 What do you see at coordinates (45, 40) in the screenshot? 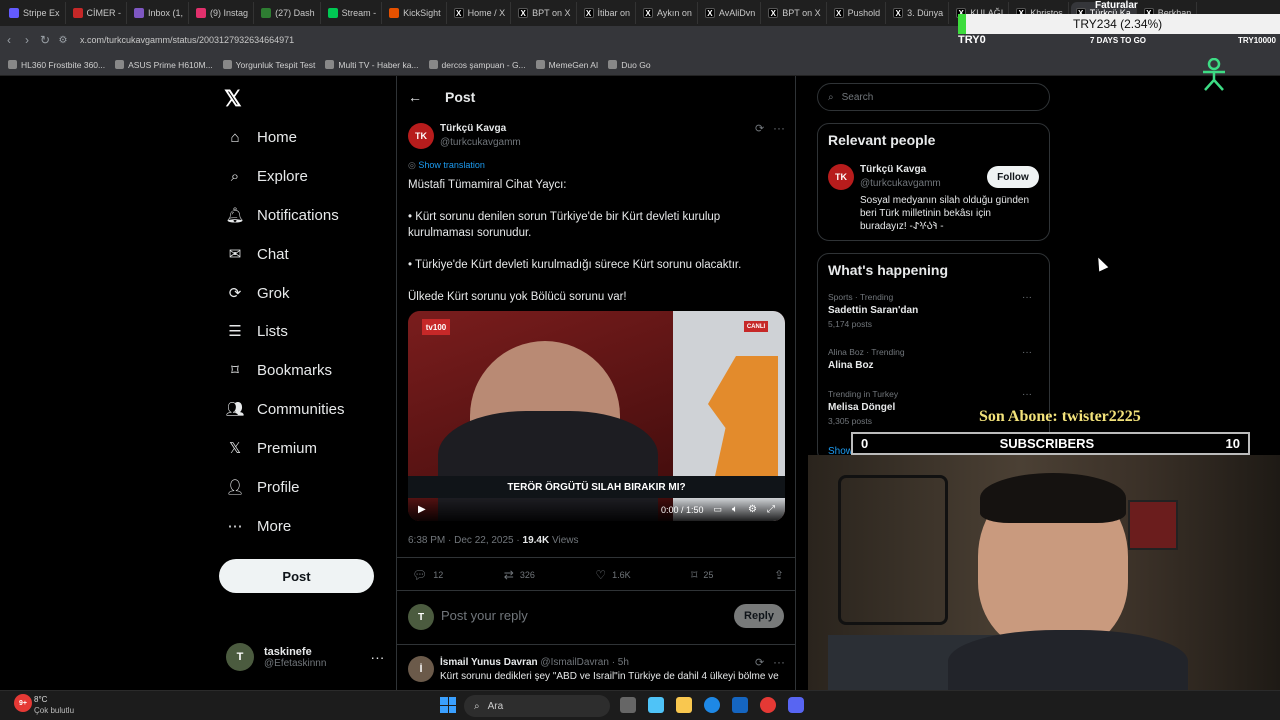
I see `reload-icon: ↻` at bounding box center [45, 40].